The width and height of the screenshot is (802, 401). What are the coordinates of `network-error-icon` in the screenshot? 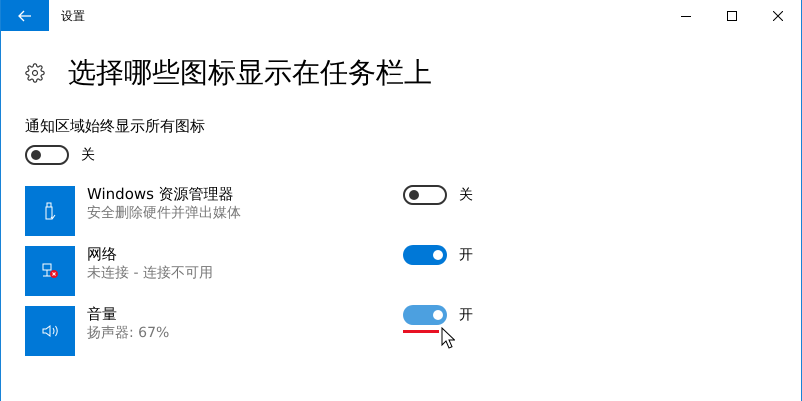 It's located at (50, 271).